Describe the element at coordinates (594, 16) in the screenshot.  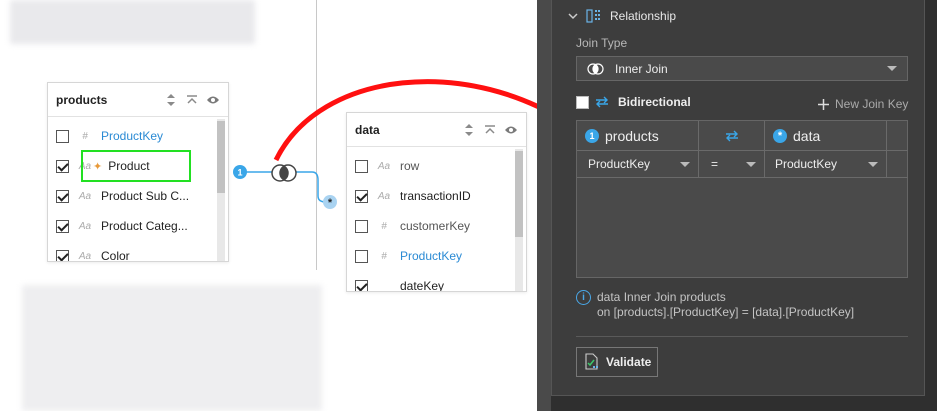
I see `relationship-icon` at that location.